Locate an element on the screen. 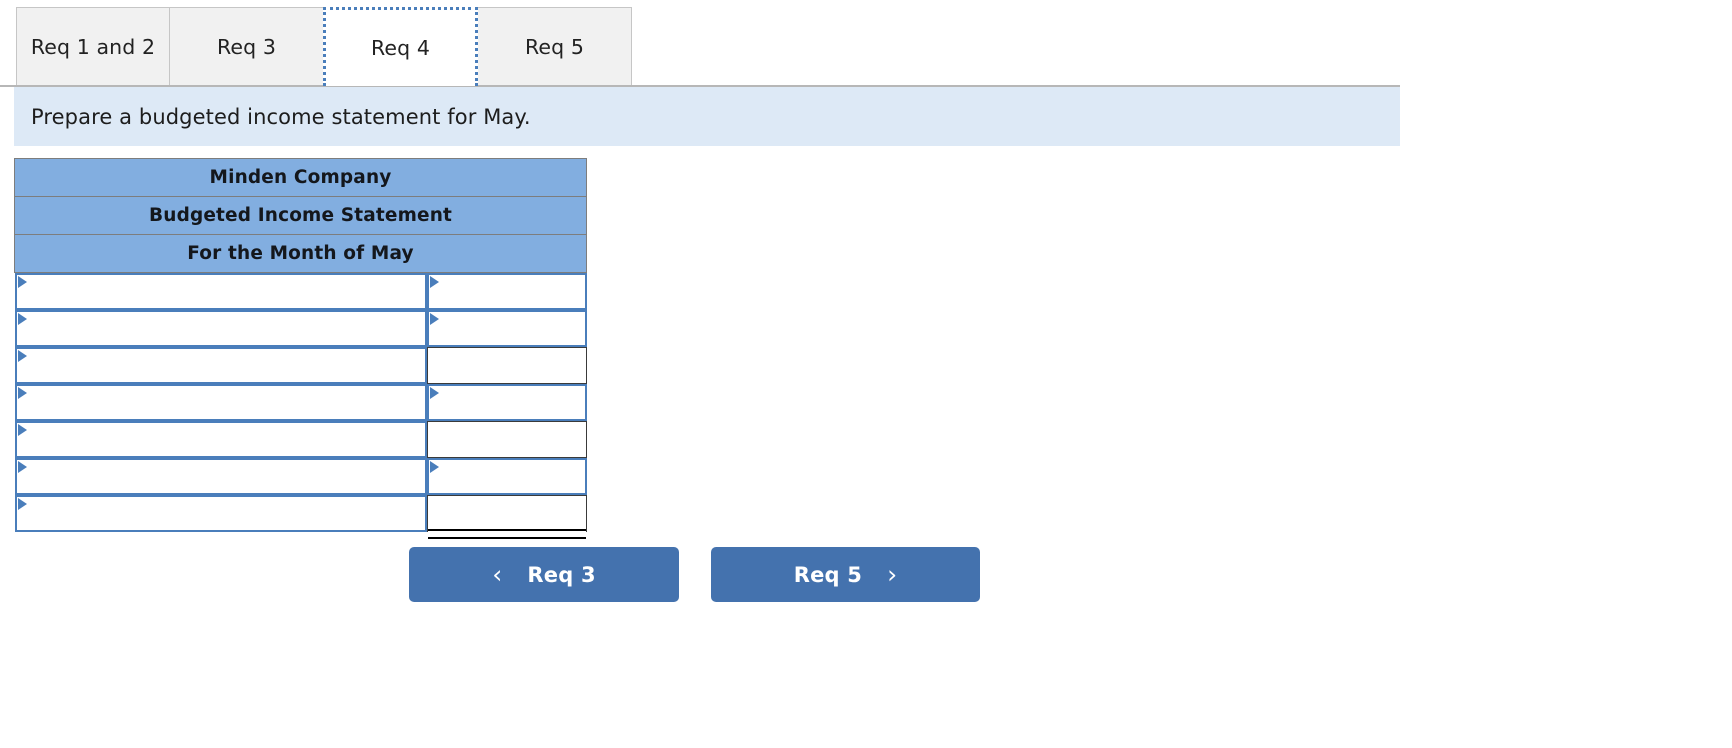 The height and width of the screenshot is (748, 1732). line-item-select-1-value is located at coordinates (224, 291).